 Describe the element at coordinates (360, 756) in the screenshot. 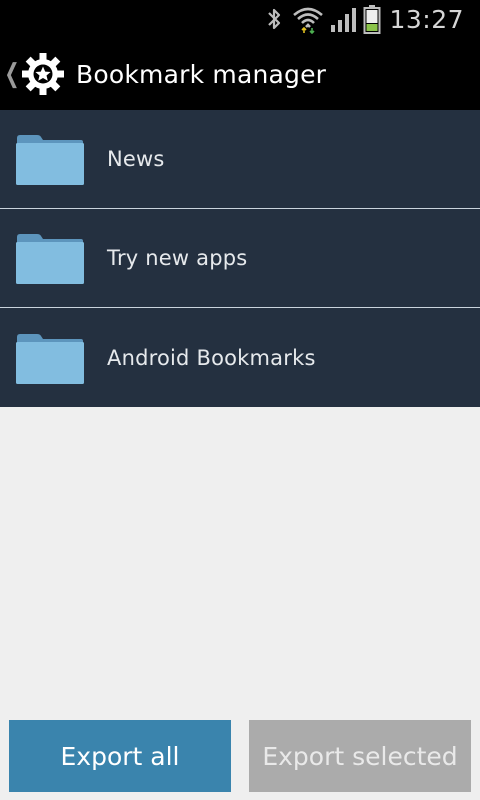

I see `export-selected-button: Export selected` at that location.